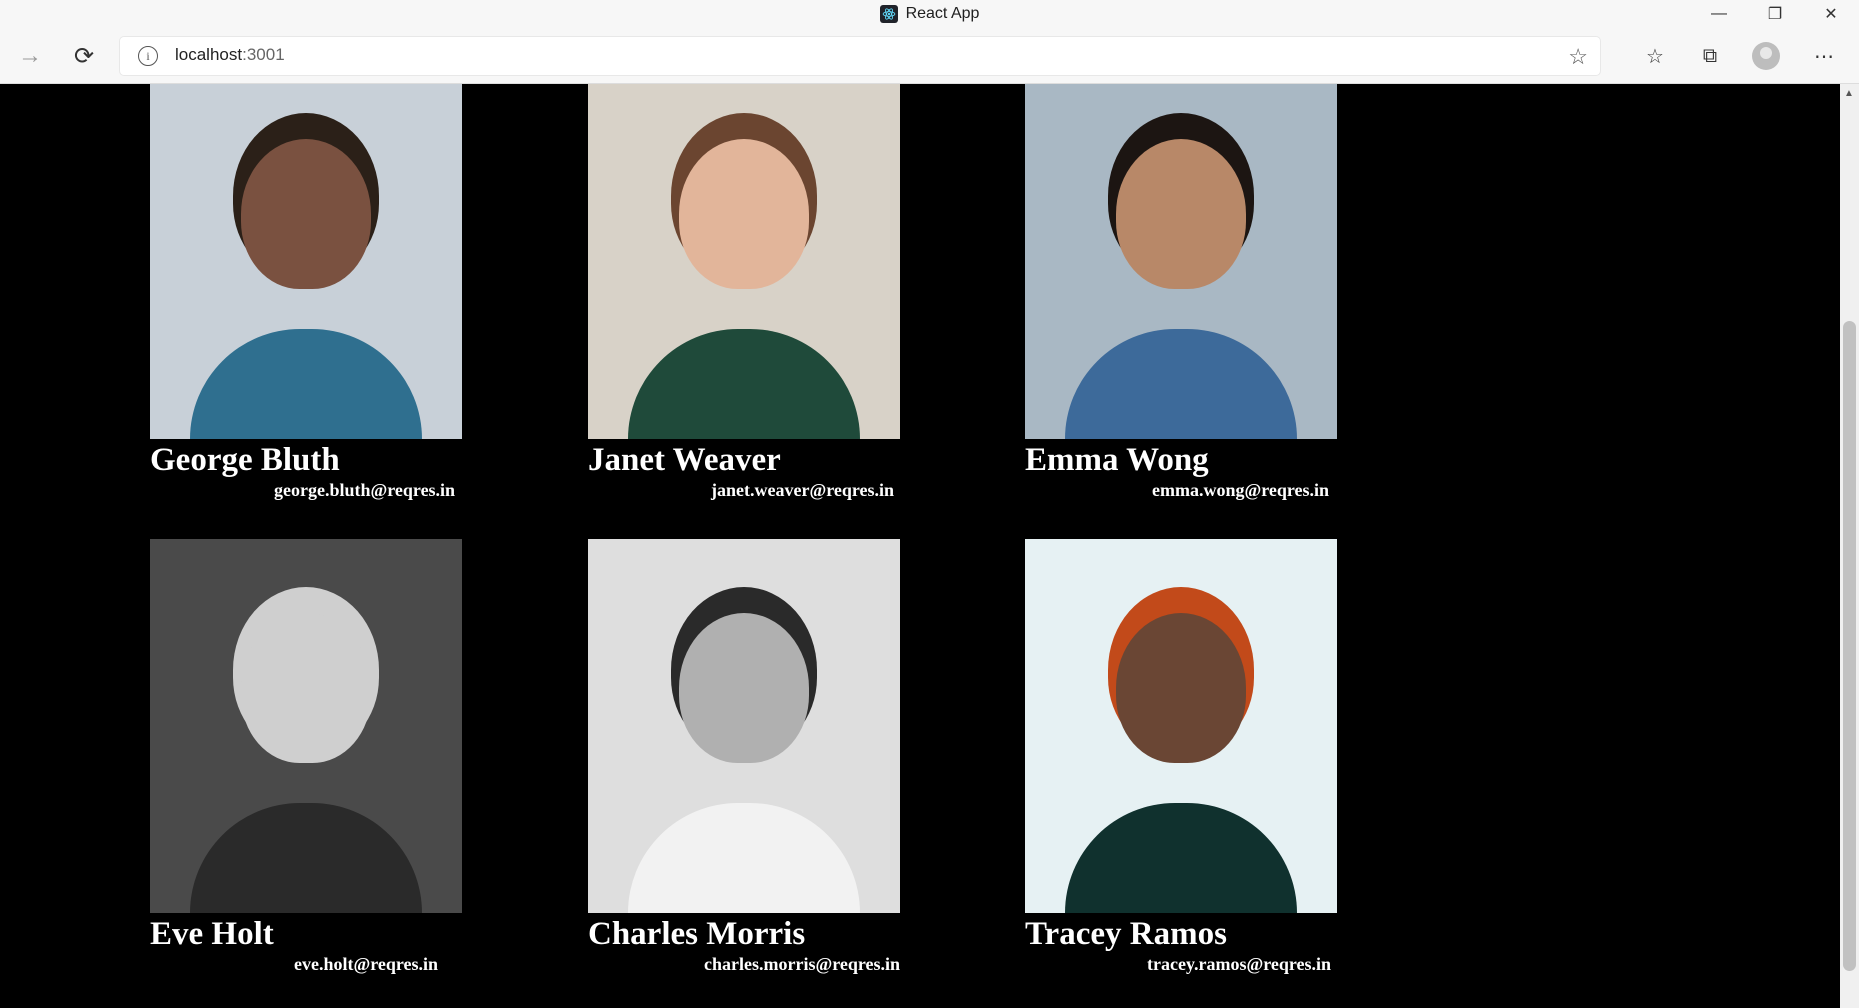 The image size is (1859, 1008). What do you see at coordinates (366, 964) in the screenshot?
I see `user-email: eve.holt@reqres.in` at bounding box center [366, 964].